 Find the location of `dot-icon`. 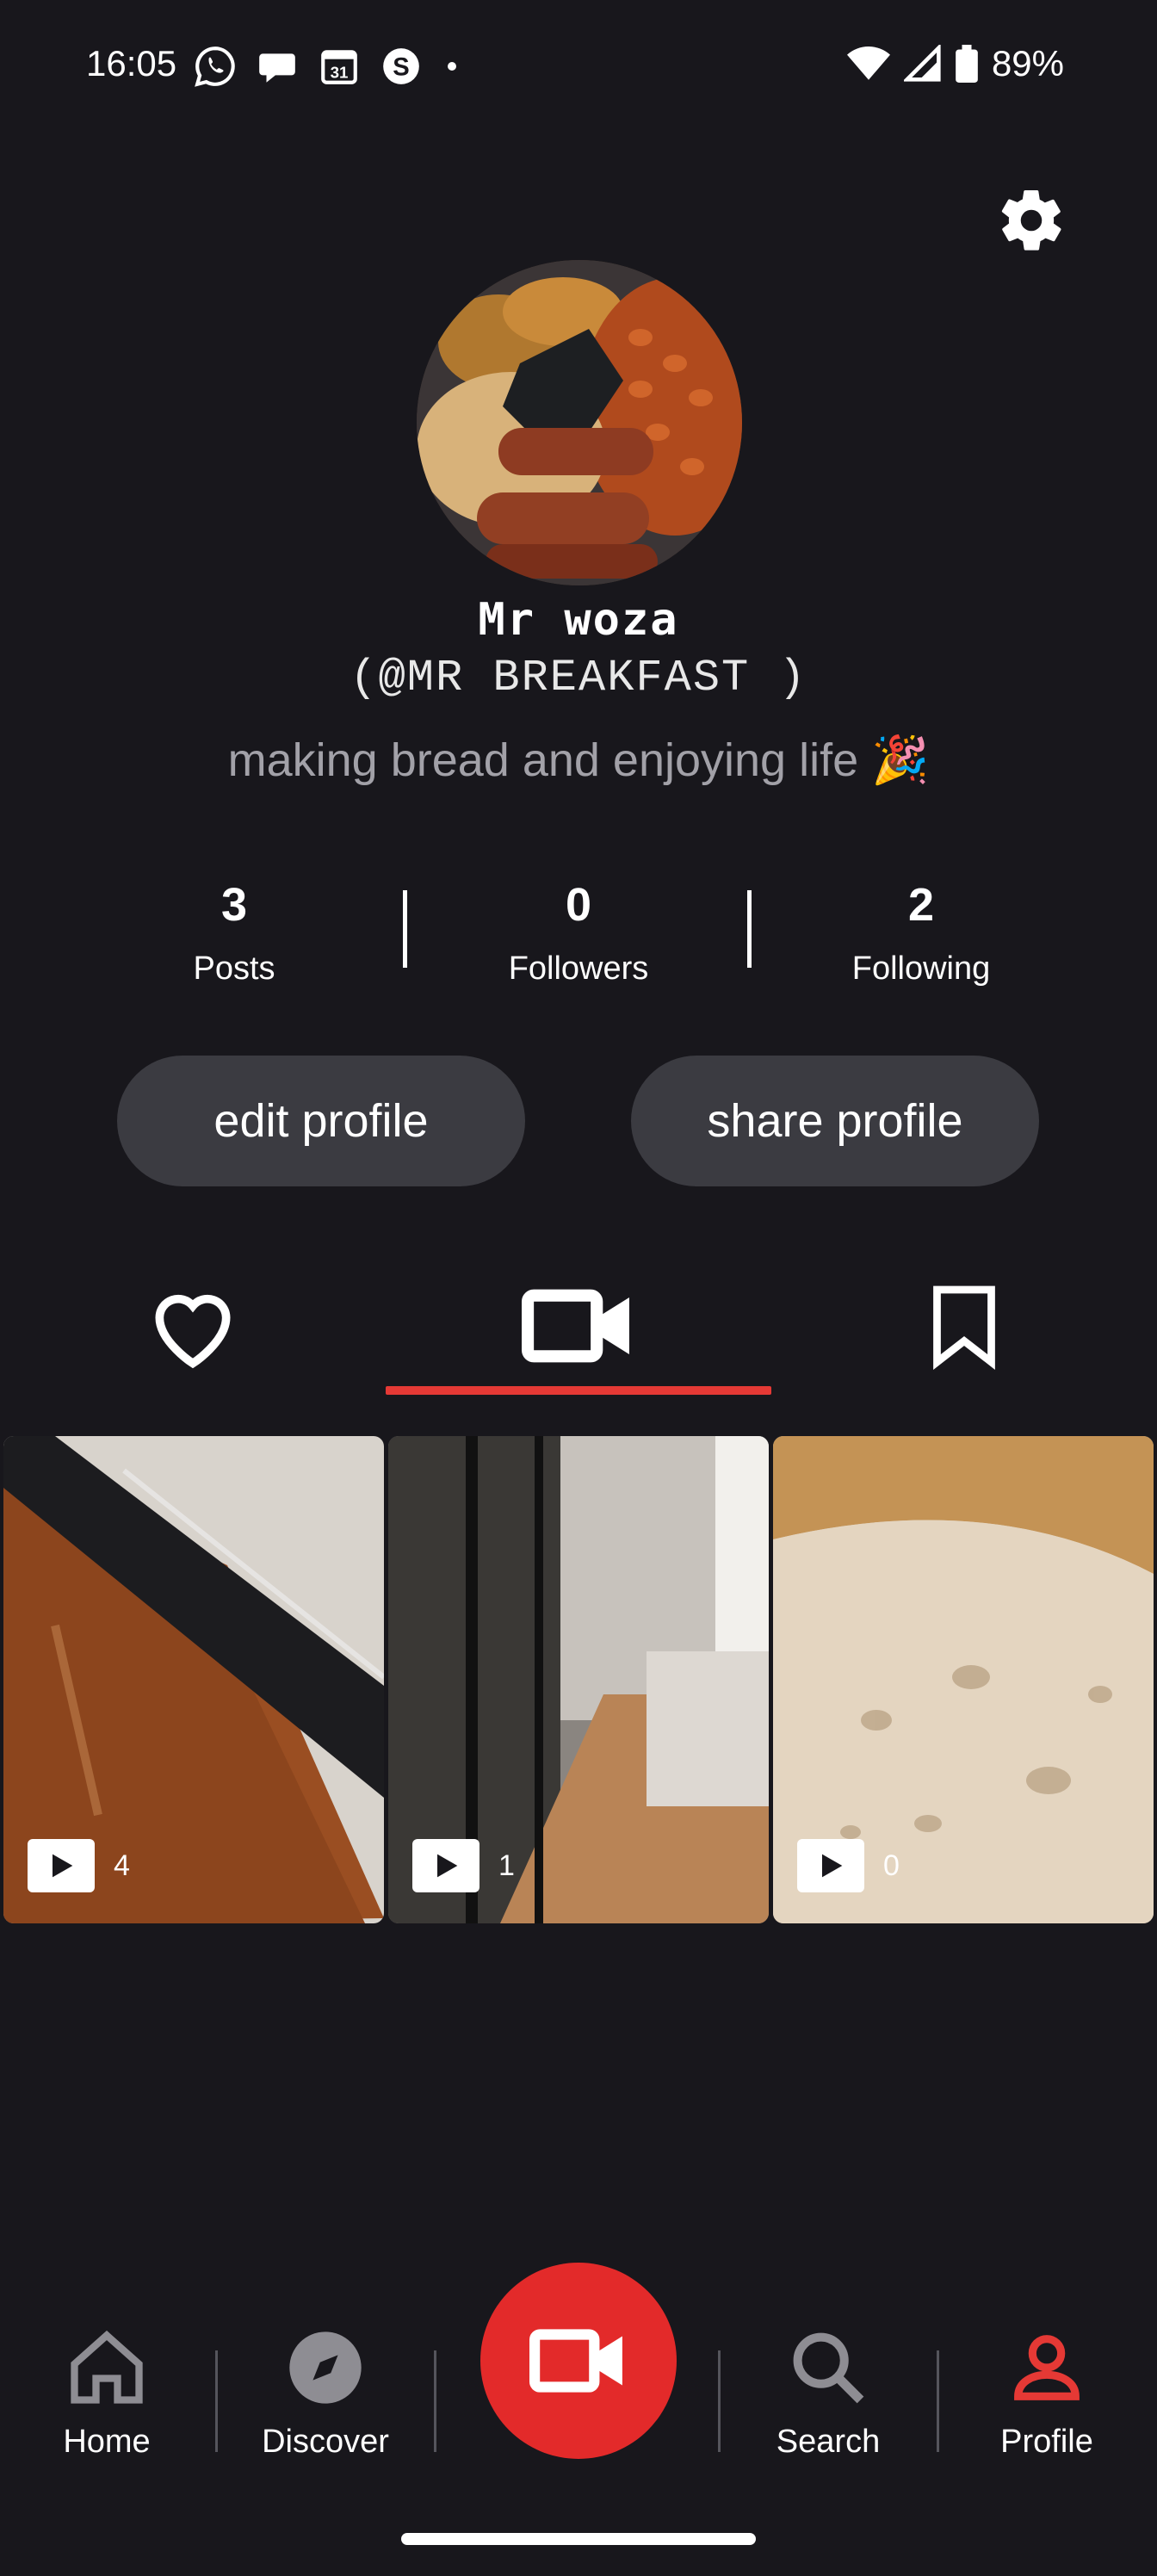

dot-icon is located at coordinates (452, 66).